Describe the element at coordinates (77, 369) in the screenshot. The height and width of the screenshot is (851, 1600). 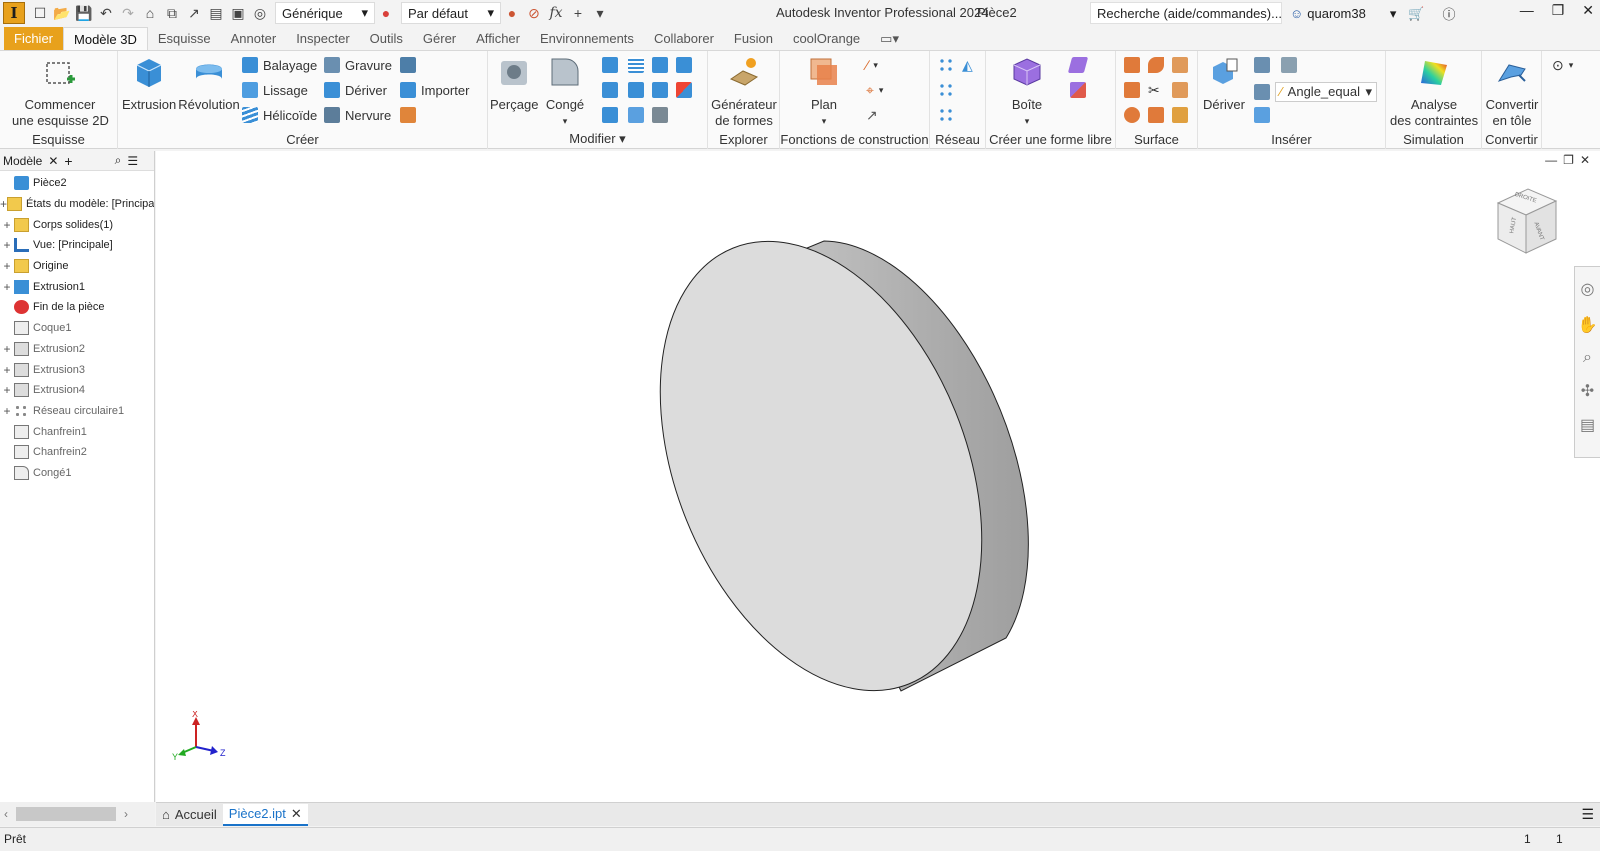
I see `tree-node: + Extrusion3` at that location.